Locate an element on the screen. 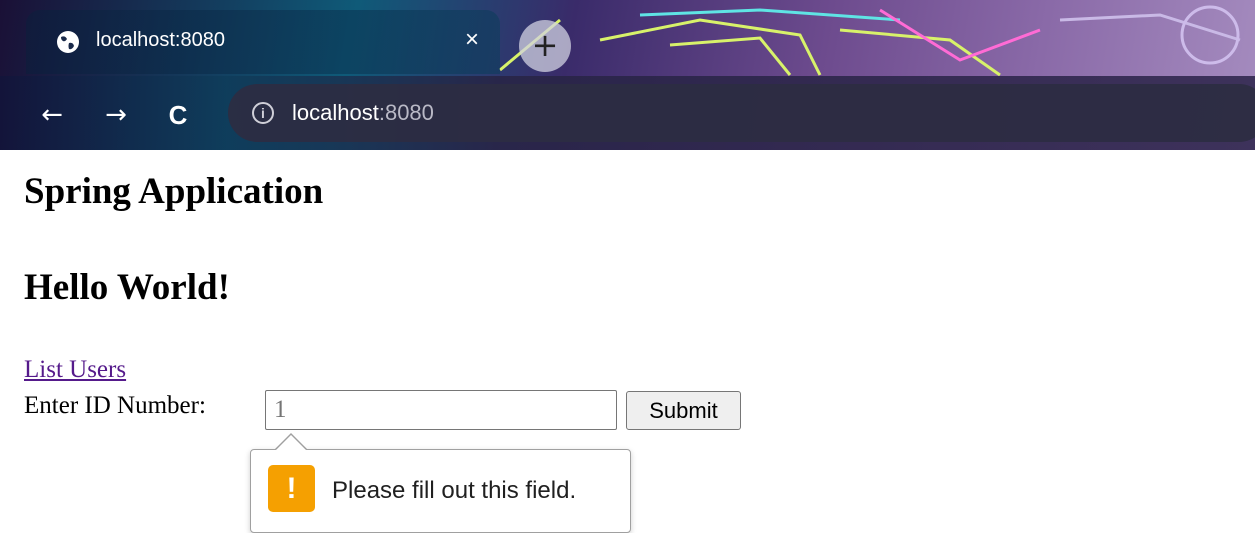 The width and height of the screenshot is (1255, 533). globe-icon is located at coordinates (68, 42).